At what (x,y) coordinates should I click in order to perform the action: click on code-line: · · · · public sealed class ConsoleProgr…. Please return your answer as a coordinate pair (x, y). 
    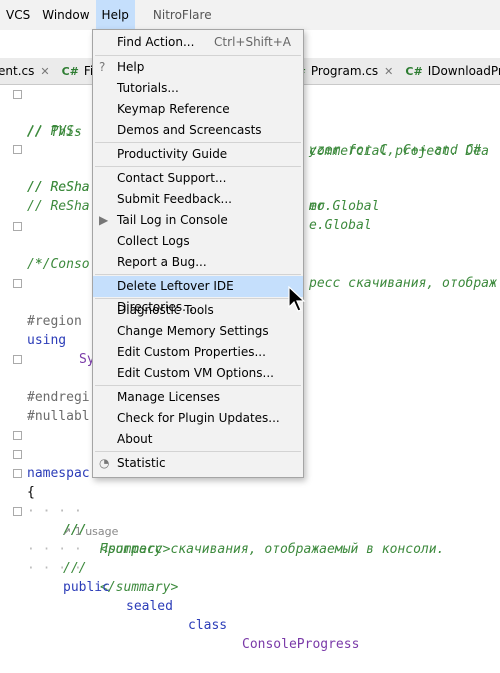
    Looking at the image, I should click on (193, 606).